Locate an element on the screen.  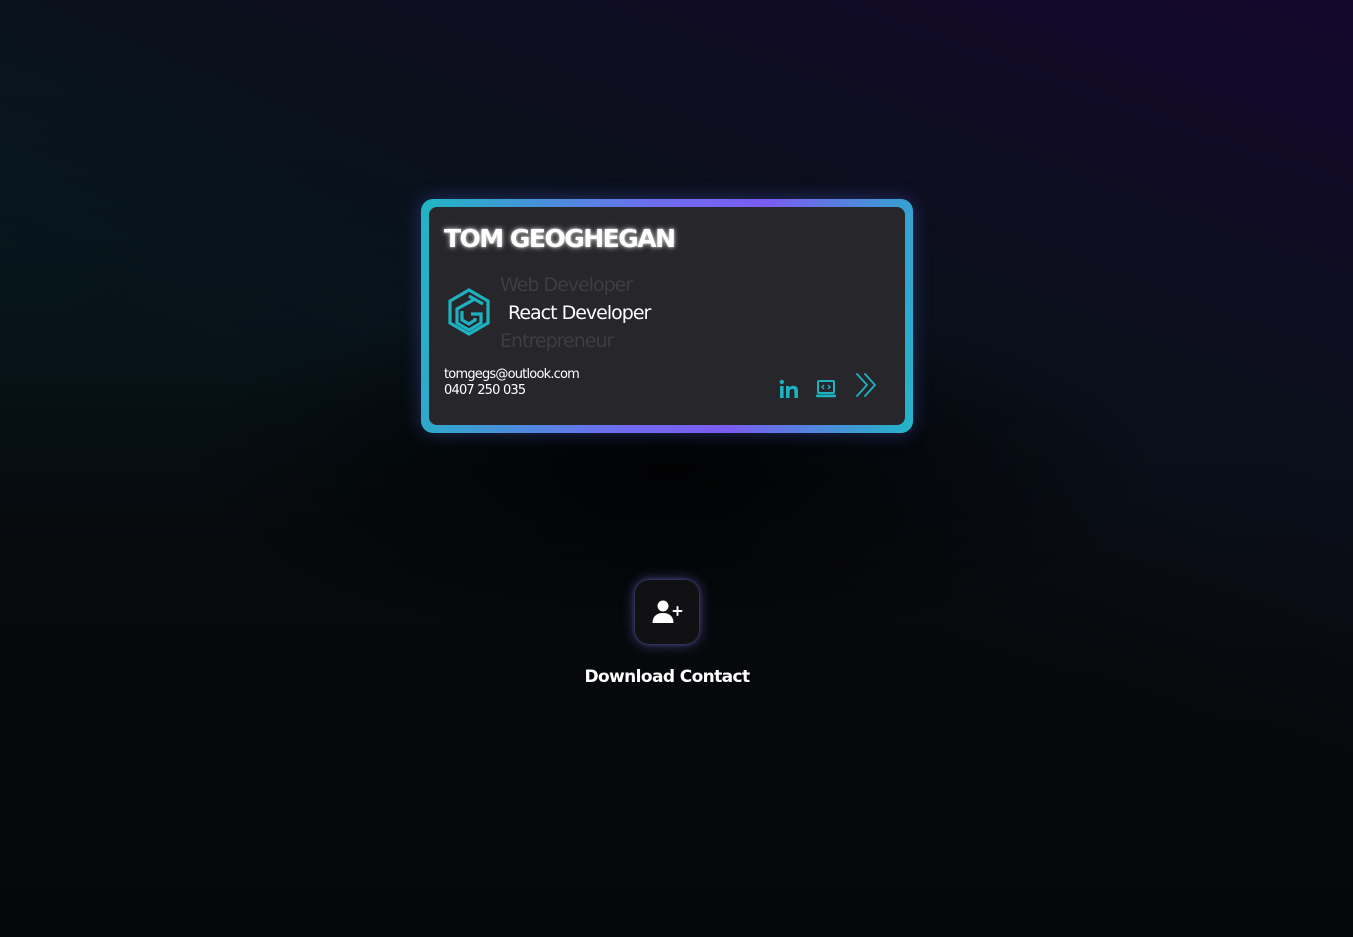
linkedin-link is located at coordinates (789, 389).